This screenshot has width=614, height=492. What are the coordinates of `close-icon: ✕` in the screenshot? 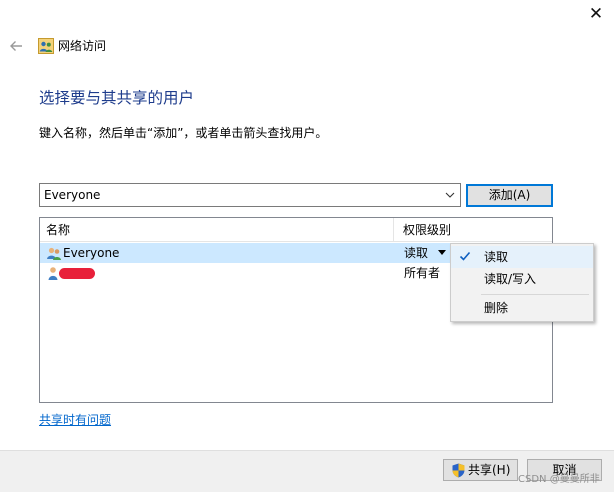 It's located at (596, 14).